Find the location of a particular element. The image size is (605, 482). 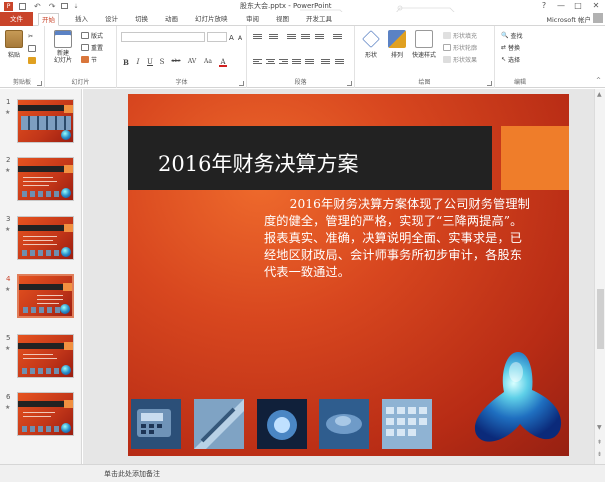

notes-bar: 单击此处添加备注 is located at coordinates (302, 473).